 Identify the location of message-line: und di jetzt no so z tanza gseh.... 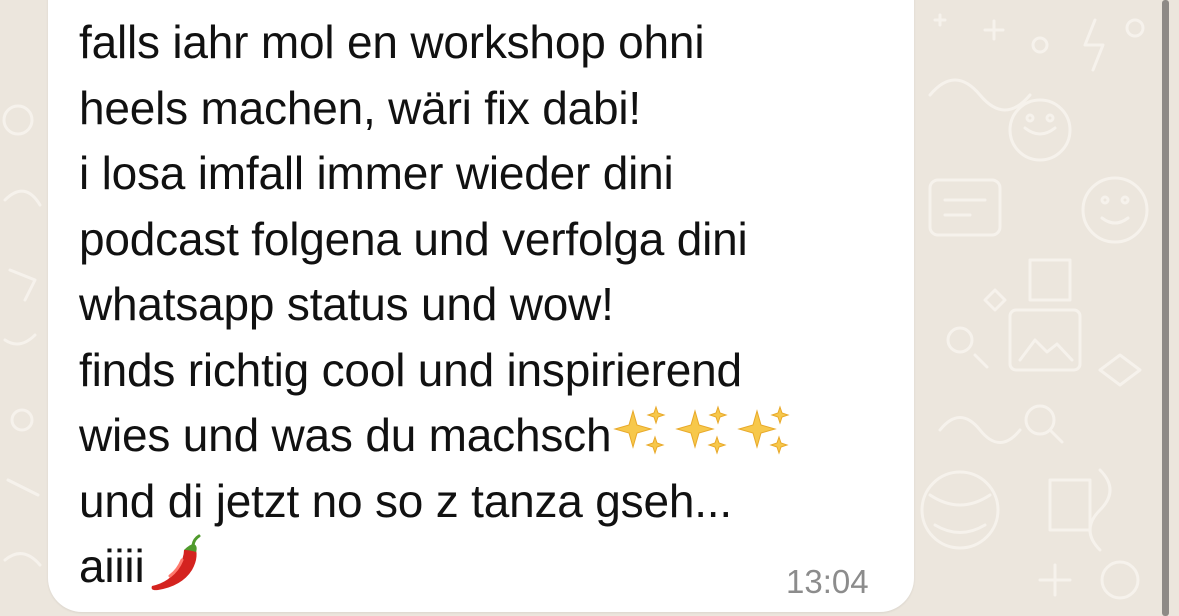
(405, 500).